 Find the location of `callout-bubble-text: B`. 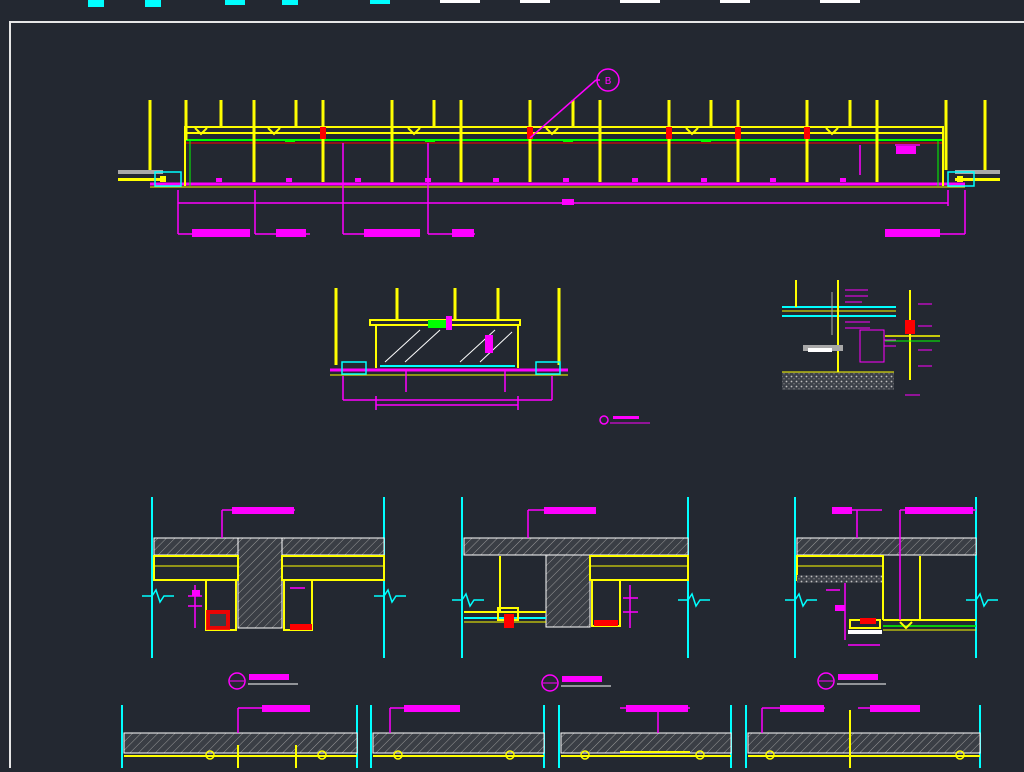

callout-bubble-text: B is located at coordinates (608, 81).